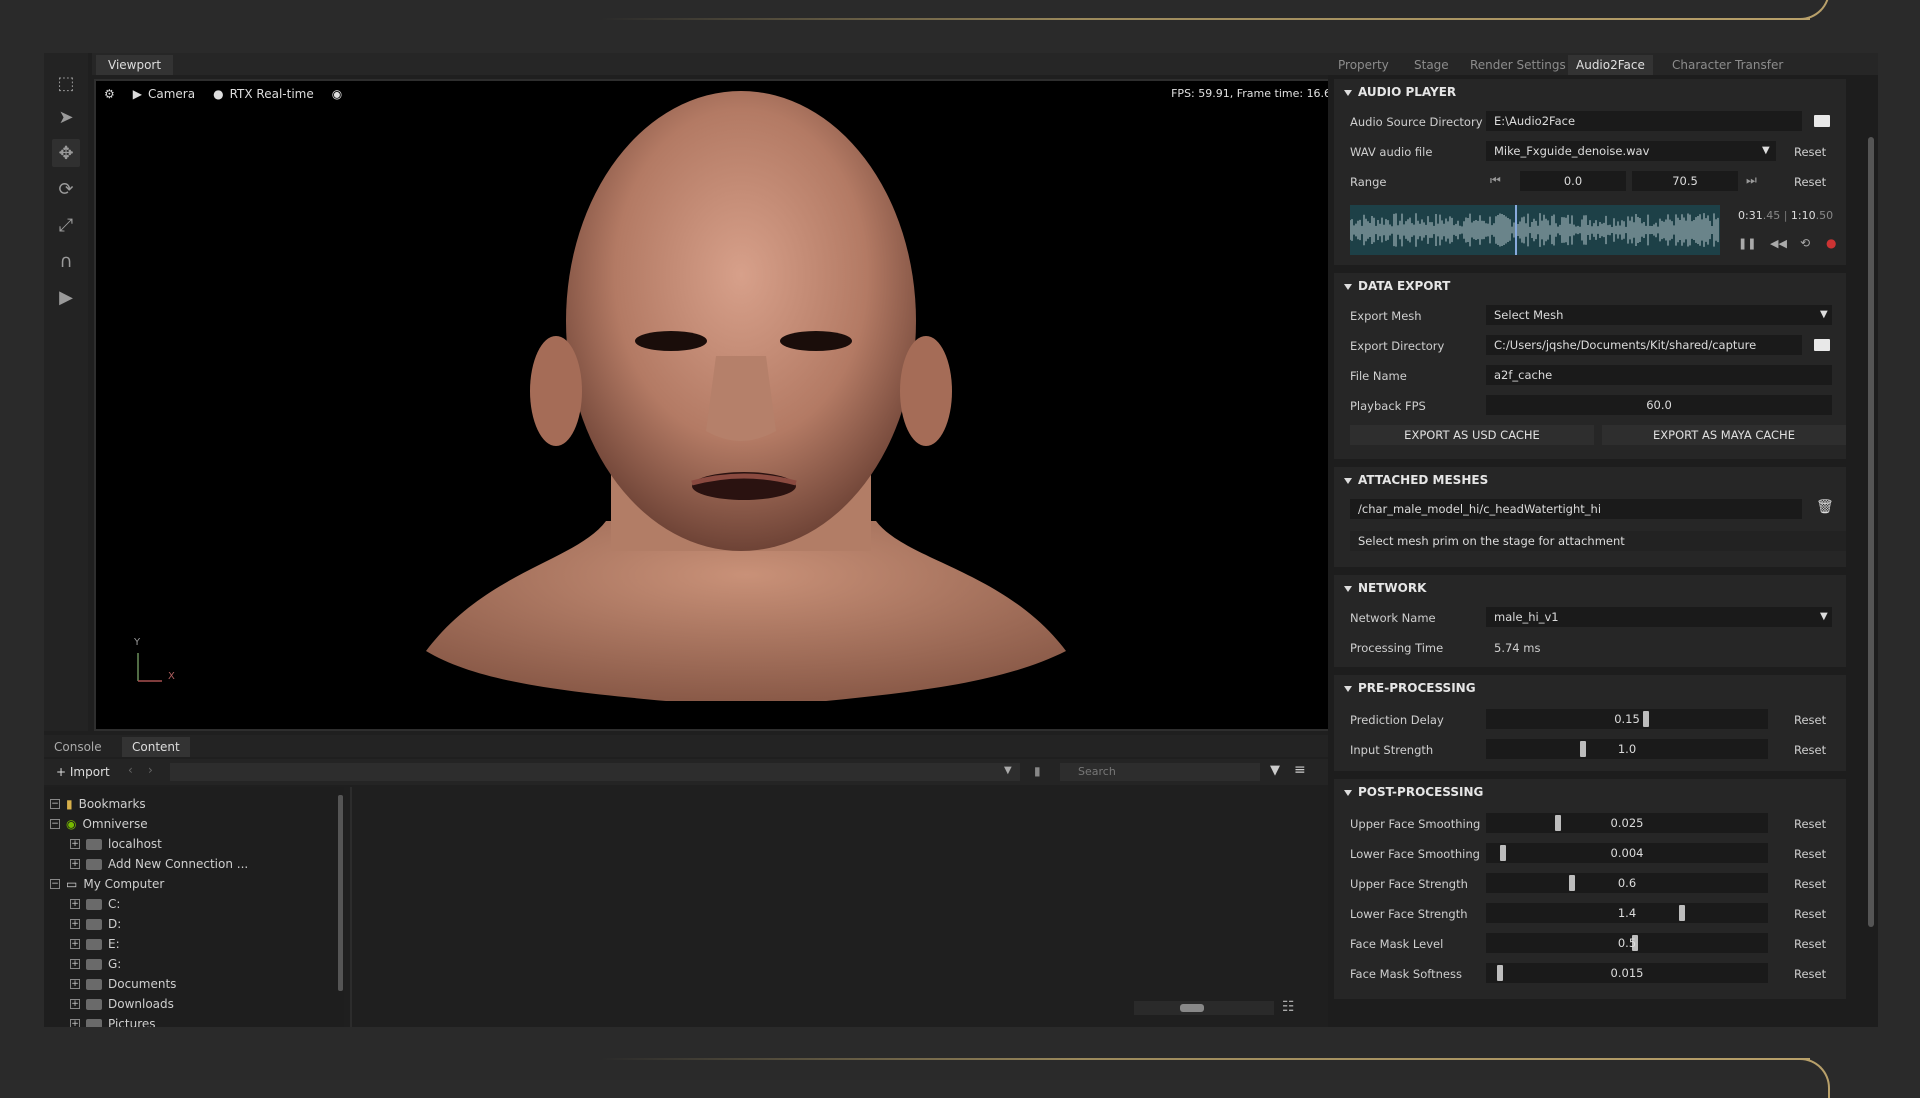 Image resolution: width=1920 pixels, height=1098 pixels. I want to click on section-header: POST-PROCESSING, so click(1413, 792).